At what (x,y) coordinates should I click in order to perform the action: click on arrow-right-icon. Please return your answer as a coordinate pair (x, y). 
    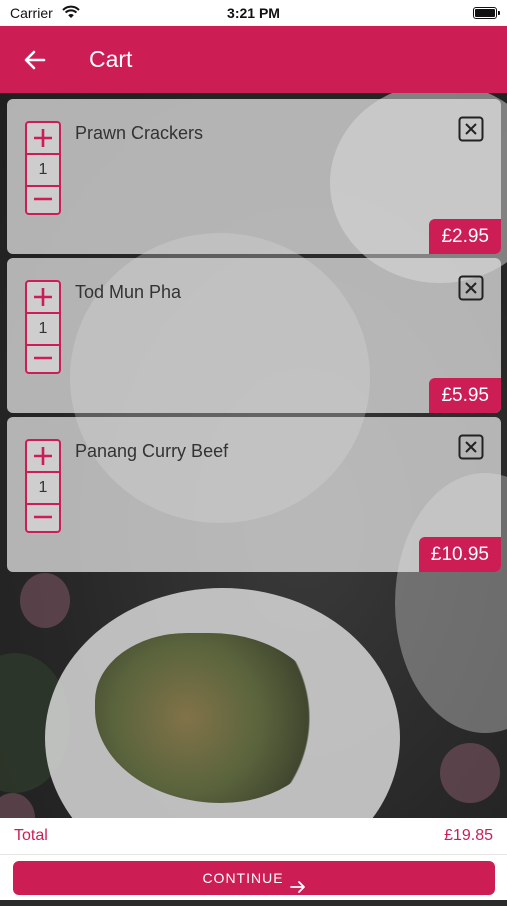
    Looking at the image, I should click on (297, 883).